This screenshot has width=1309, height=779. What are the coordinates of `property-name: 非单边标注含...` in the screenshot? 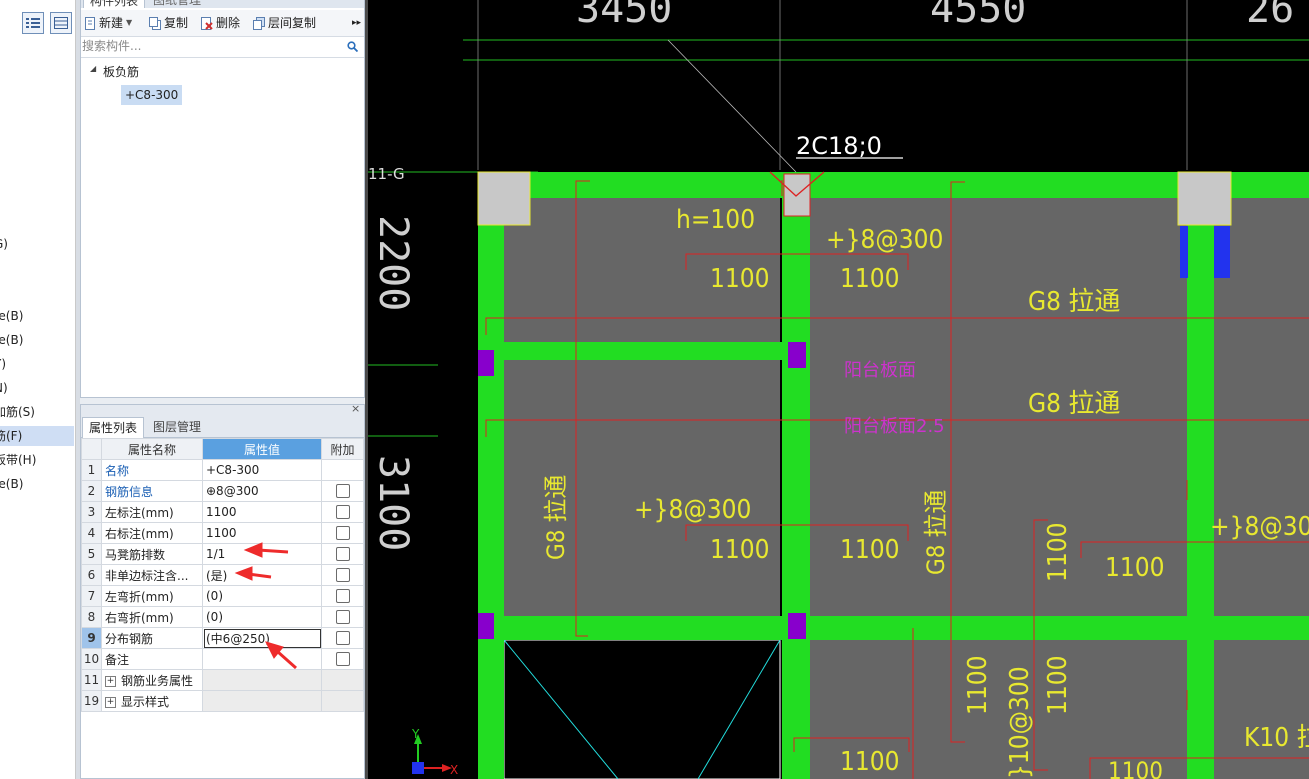 It's located at (152, 575).